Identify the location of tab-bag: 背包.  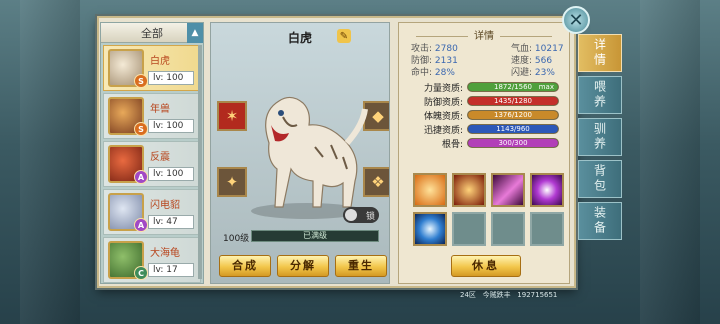
(600, 179).